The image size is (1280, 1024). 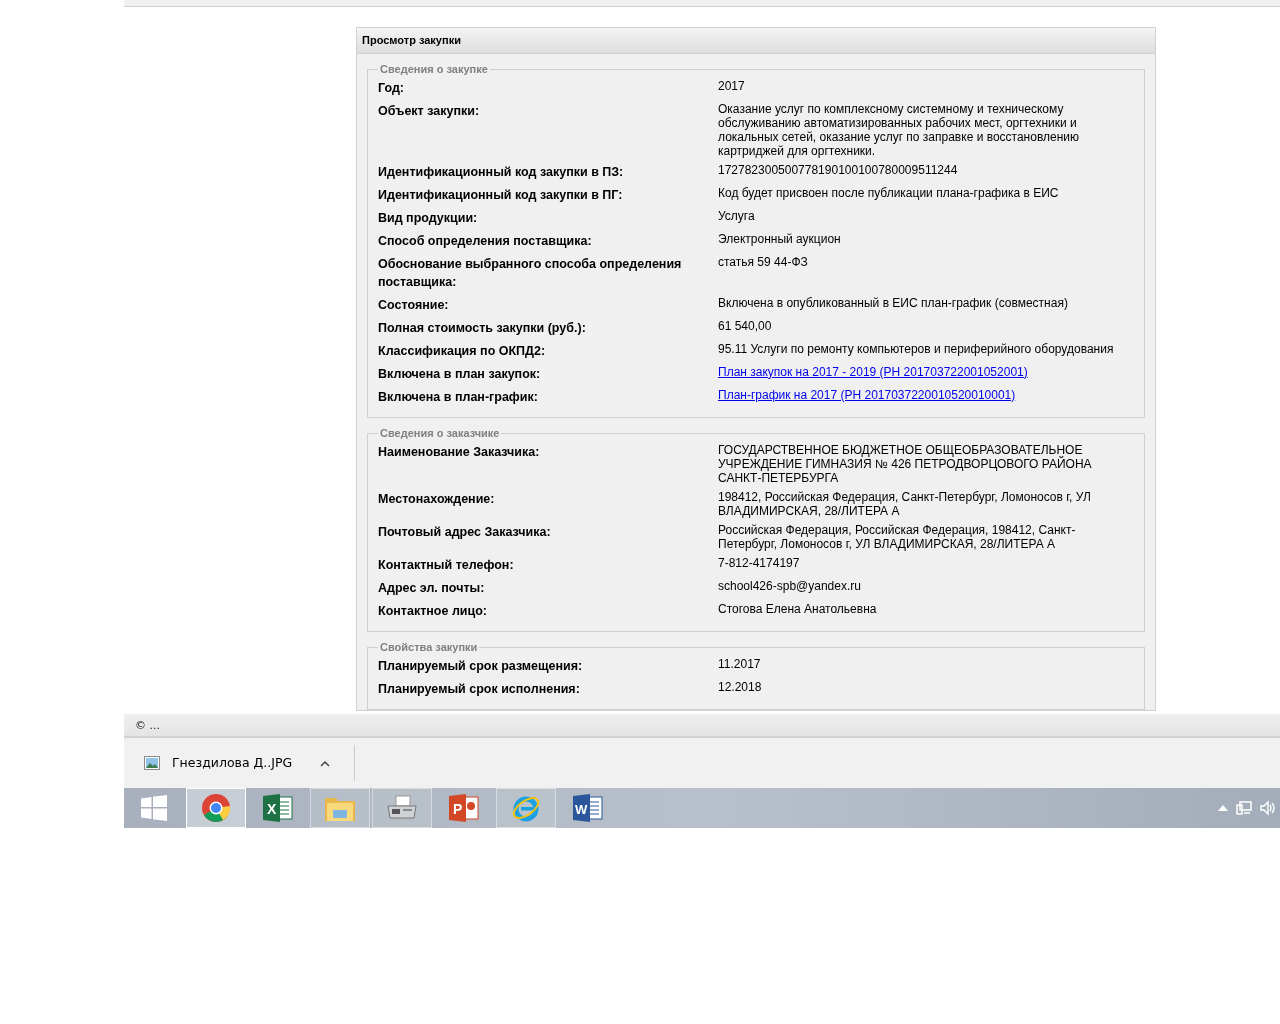 What do you see at coordinates (392, 88) in the screenshot?
I see `field-label: Год:` at bounding box center [392, 88].